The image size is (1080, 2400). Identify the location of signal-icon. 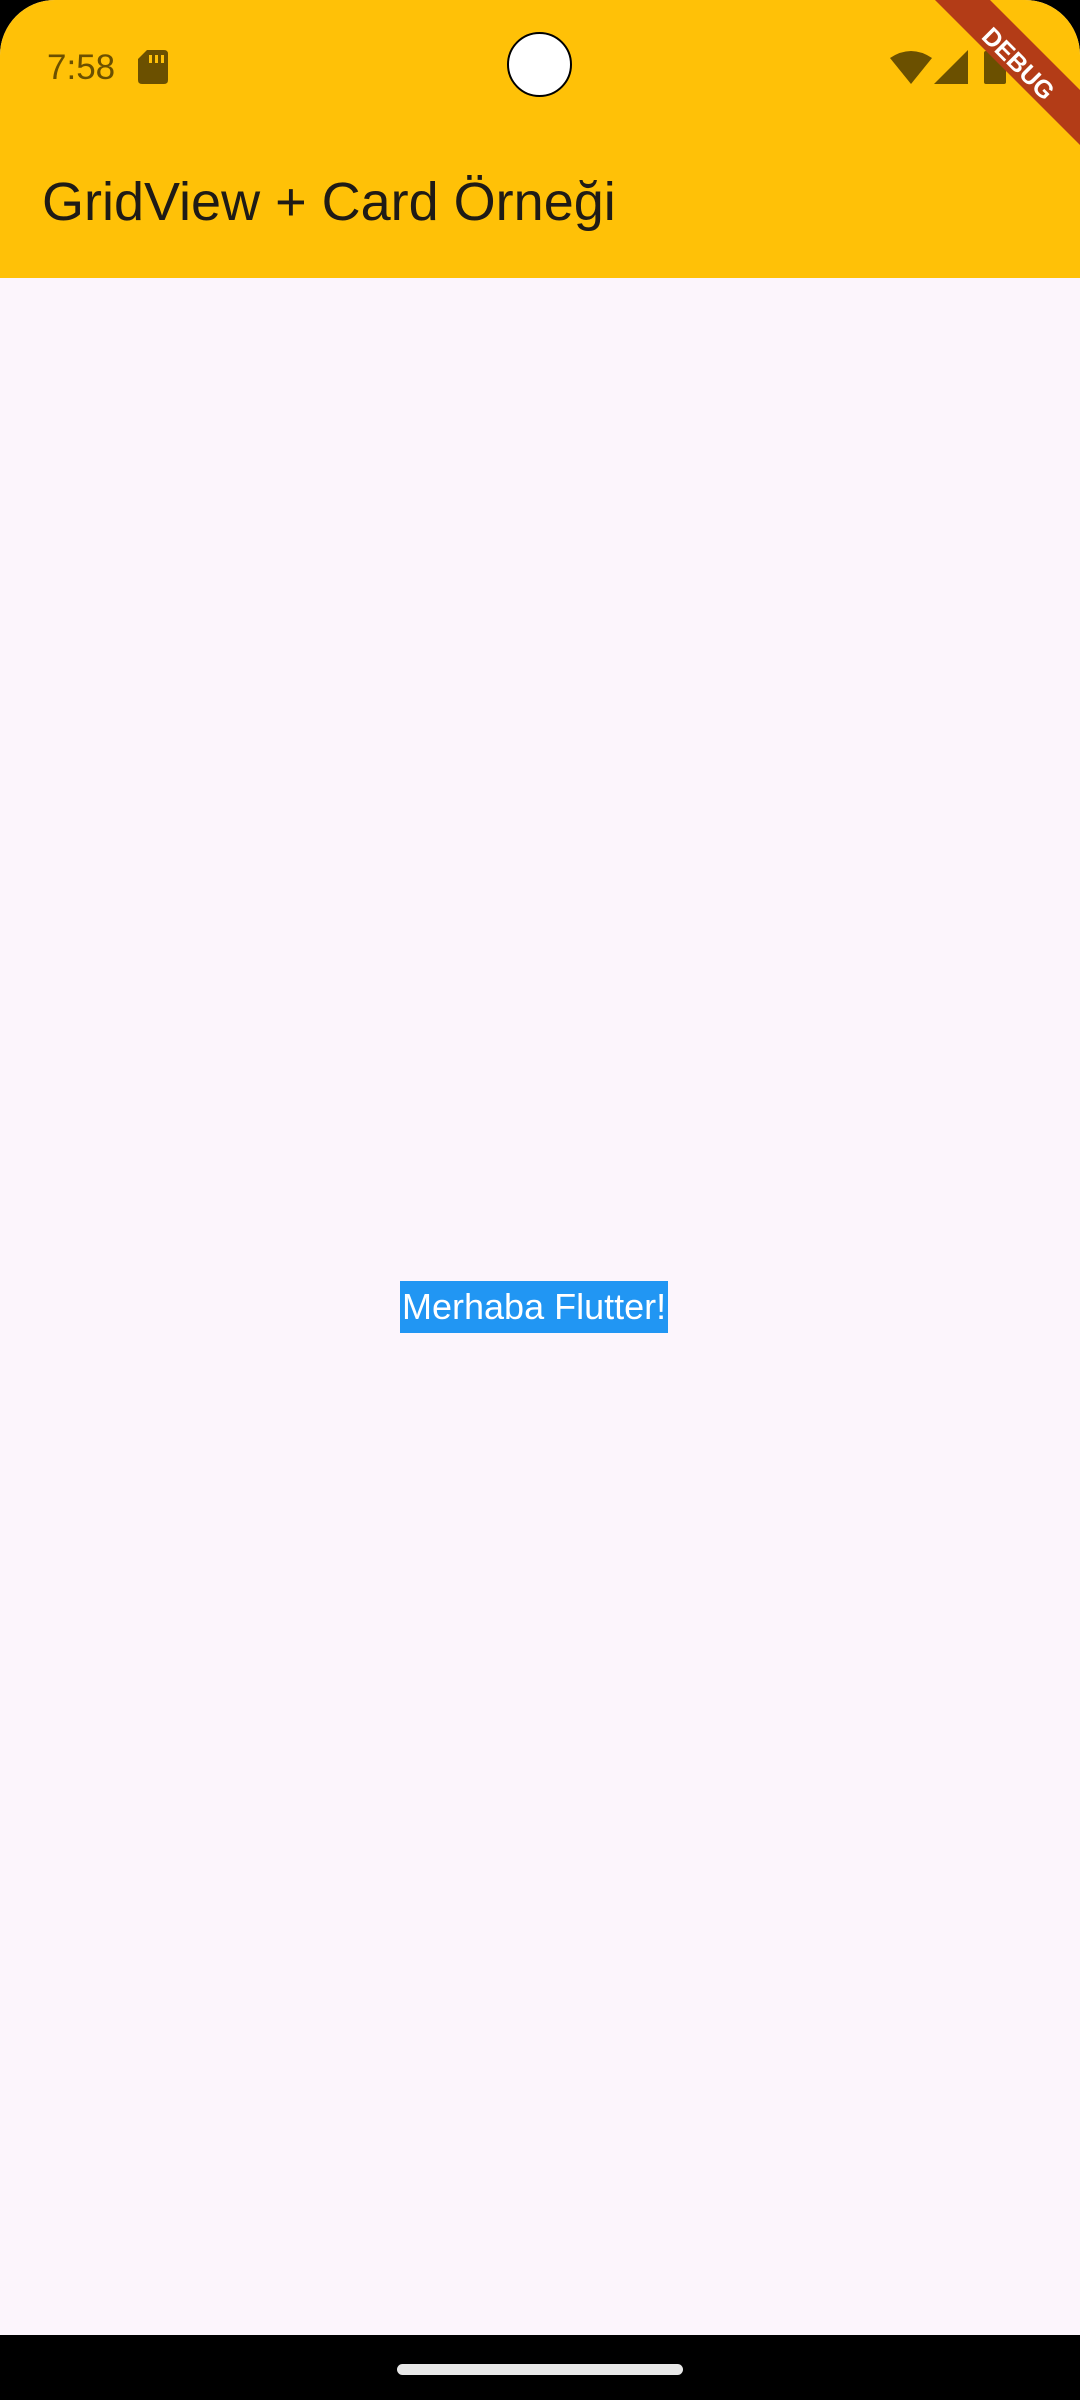
(951, 67).